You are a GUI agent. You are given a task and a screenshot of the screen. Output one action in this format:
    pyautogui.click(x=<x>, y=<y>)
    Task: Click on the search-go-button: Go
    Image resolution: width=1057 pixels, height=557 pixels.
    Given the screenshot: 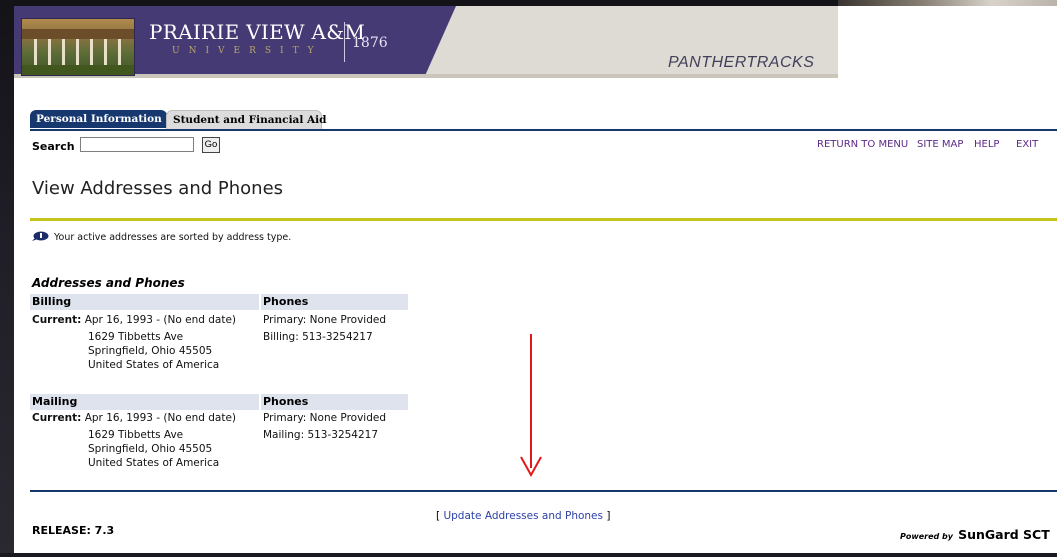 What is the action you would take?
    pyautogui.click(x=211, y=145)
    